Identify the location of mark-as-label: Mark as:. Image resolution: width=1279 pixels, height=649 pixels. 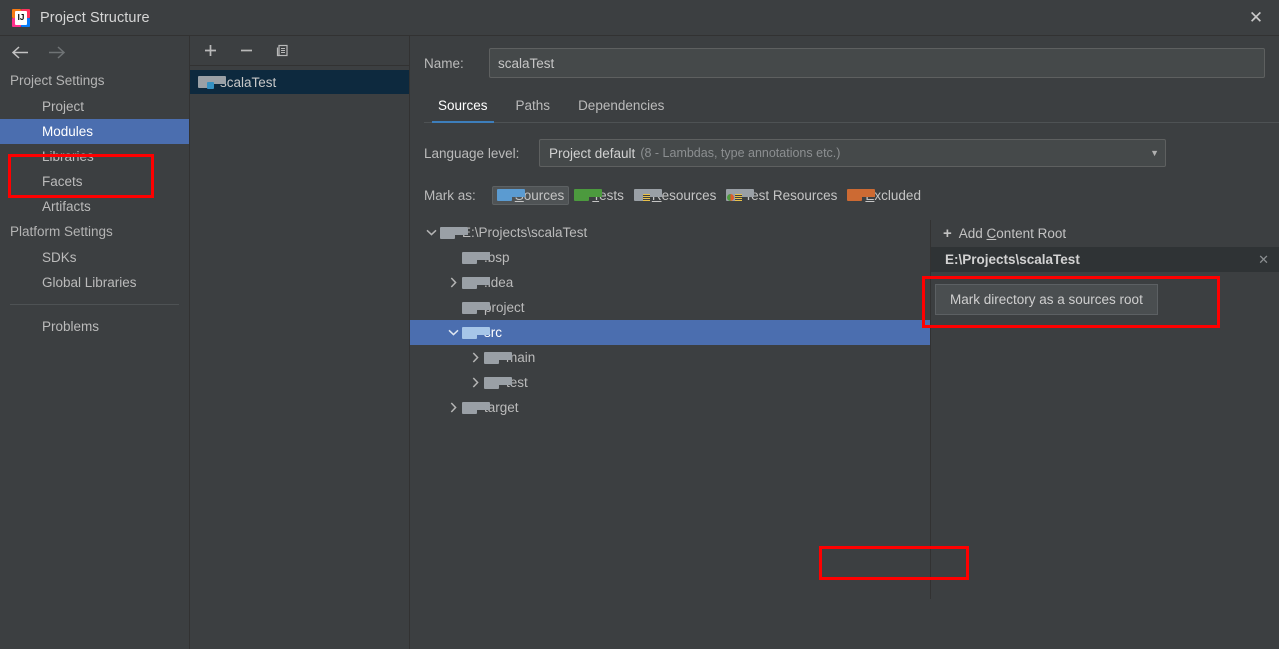
(450, 195).